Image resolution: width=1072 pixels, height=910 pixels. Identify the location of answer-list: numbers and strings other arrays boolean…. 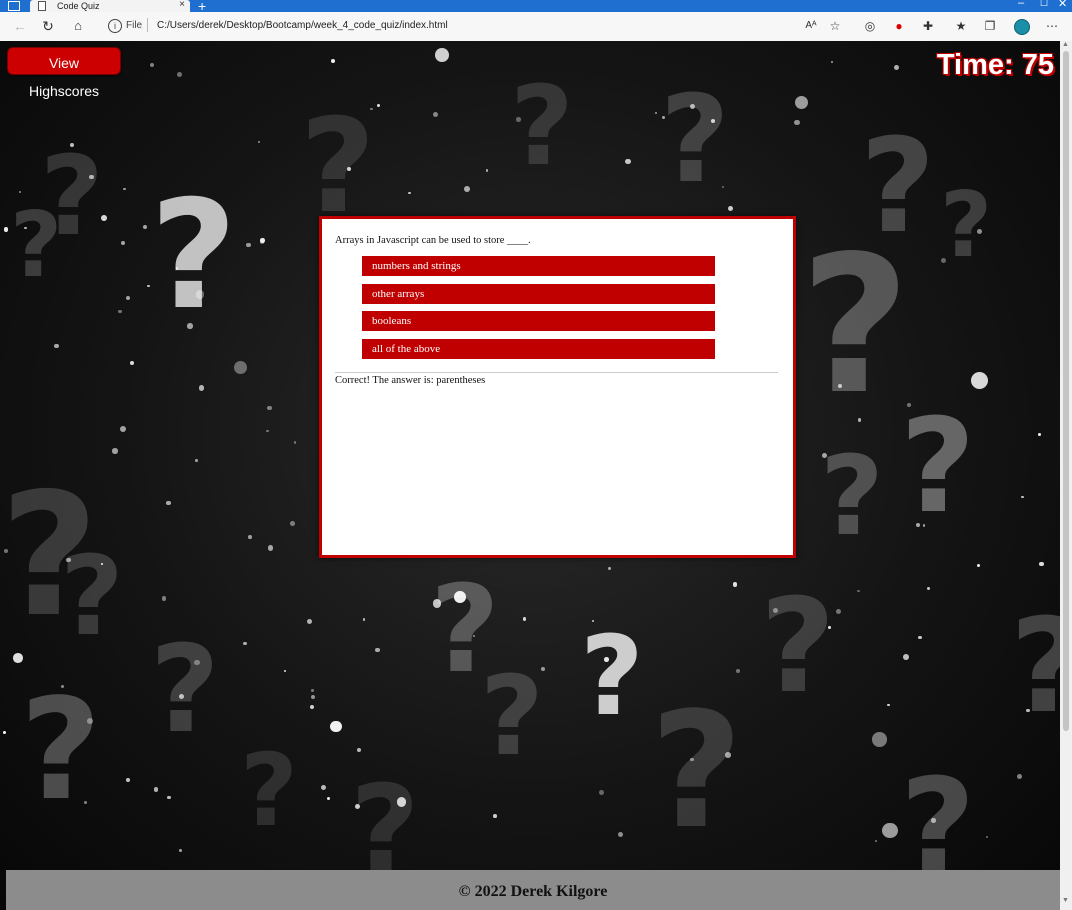
(538, 311).